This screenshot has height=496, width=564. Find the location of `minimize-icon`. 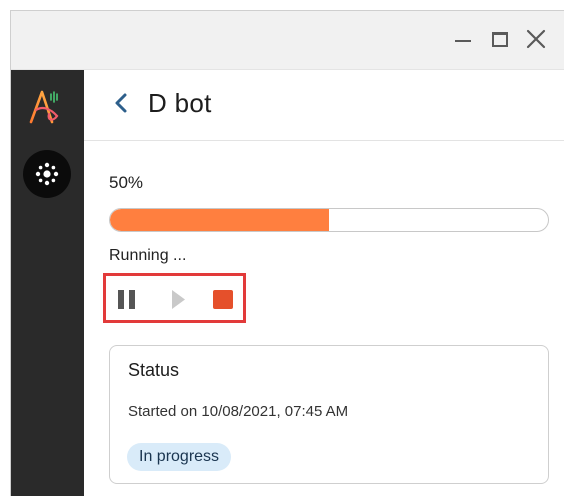

minimize-icon is located at coordinates (463, 41).